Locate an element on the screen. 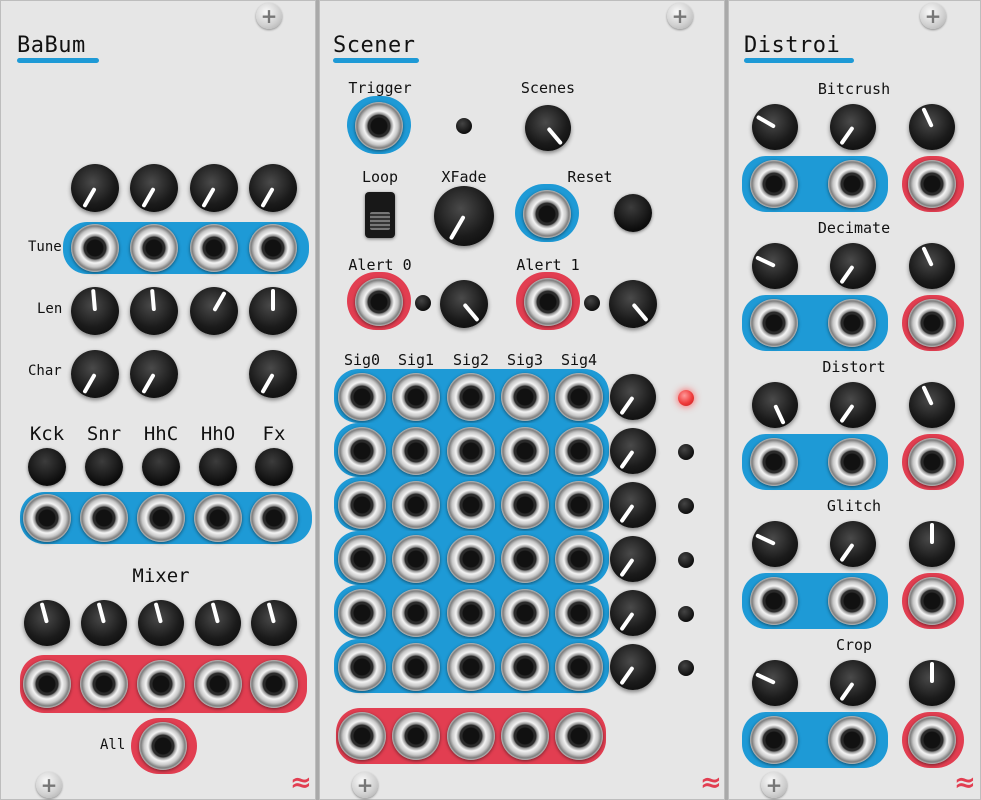  scene-1-sig2-jack is located at coordinates (471, 451).